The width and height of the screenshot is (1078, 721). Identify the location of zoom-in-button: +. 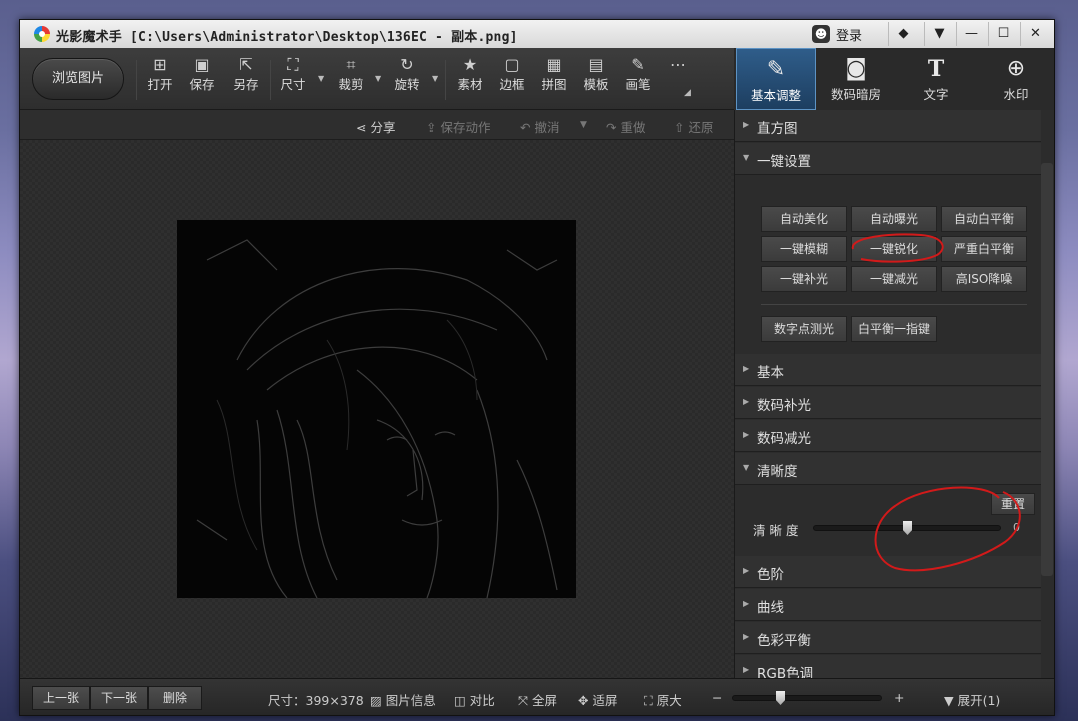
(899, 697).